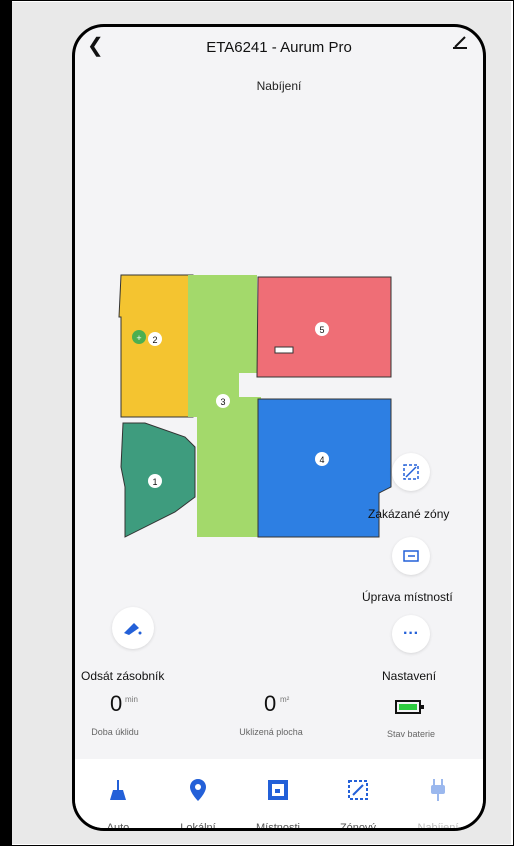 The width and height of the screenshot is (514, 846). I want to click on cleaned-area-value: 0, so click(270, 703).